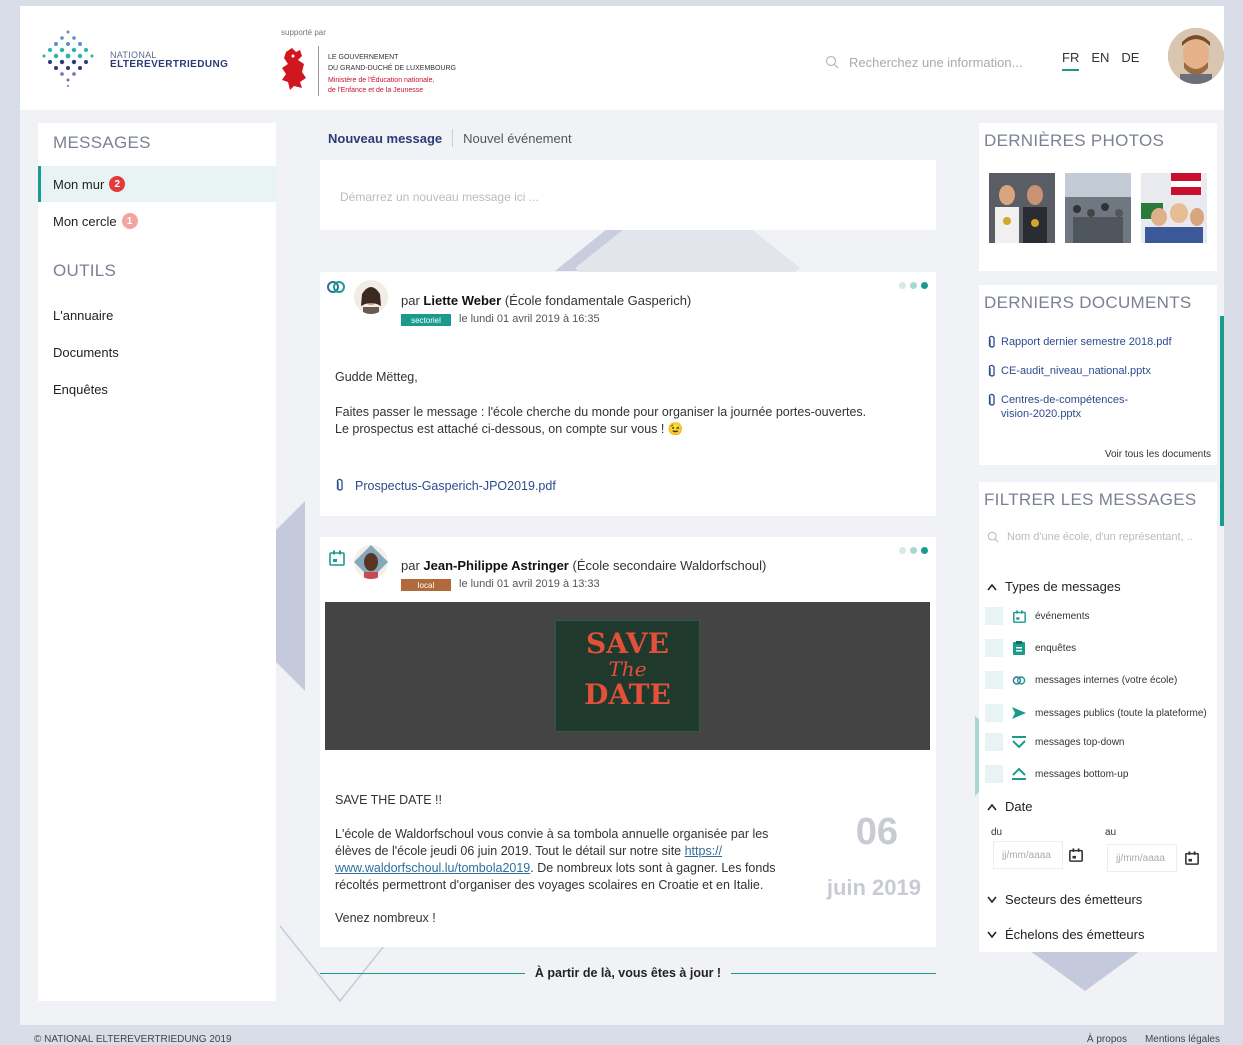 This screenshot has height=1045, width=1243. What do you see at coordinates (495, 565) in the screenshot?
I see `author-name: Jean-Philippe Astringer` at bounding box center [495, 565].